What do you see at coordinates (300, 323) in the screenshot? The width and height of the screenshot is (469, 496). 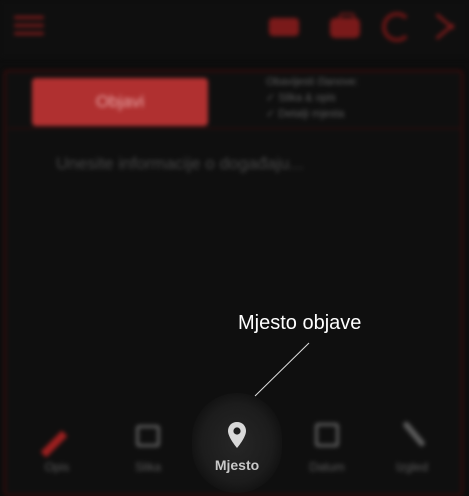 I see `annotation-label: Mjesto objave` at bounding box center [300, 323].